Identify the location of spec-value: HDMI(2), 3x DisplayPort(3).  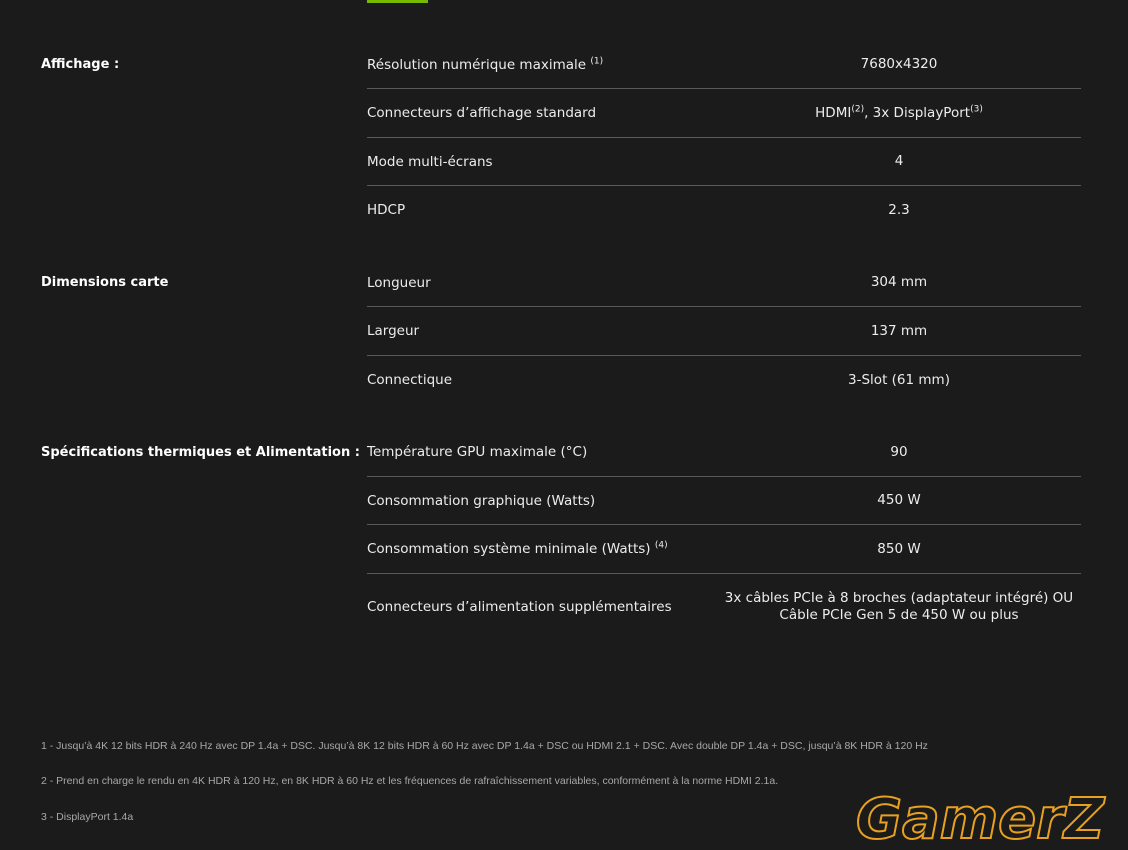
(899, 112).